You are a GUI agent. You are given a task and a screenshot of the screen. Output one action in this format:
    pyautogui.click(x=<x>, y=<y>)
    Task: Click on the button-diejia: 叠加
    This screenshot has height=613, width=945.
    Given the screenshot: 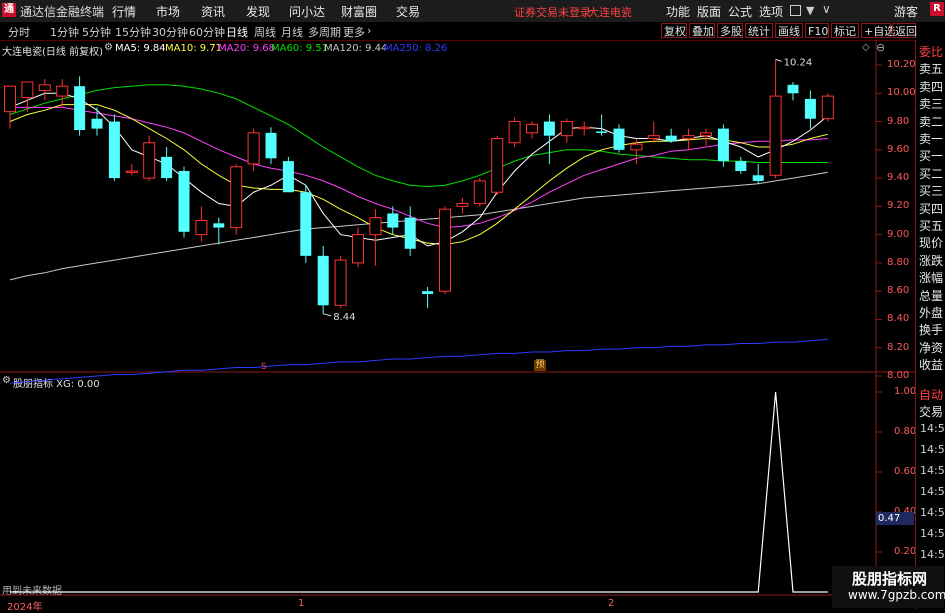 What is the action you would take?
    pyautogui.click(x=702, y=30)
    